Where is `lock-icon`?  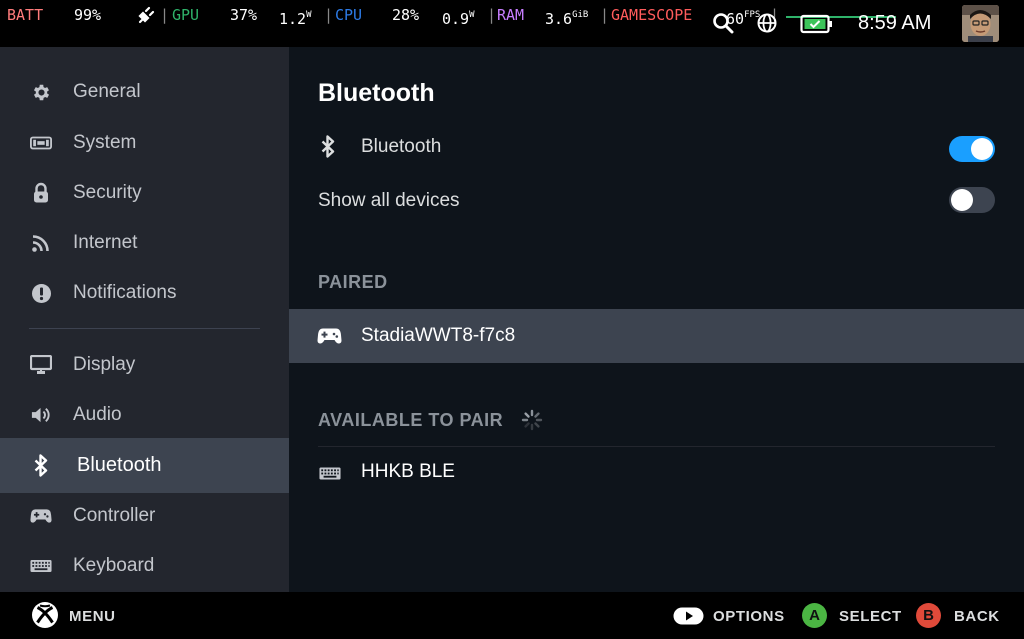
lock-icon is located at coordinates (41, 193).